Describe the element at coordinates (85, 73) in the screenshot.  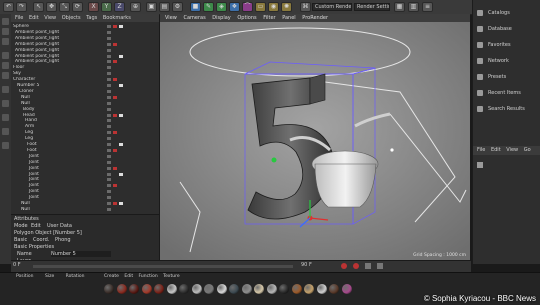
I see `object-tree-row: Sky` at that location.